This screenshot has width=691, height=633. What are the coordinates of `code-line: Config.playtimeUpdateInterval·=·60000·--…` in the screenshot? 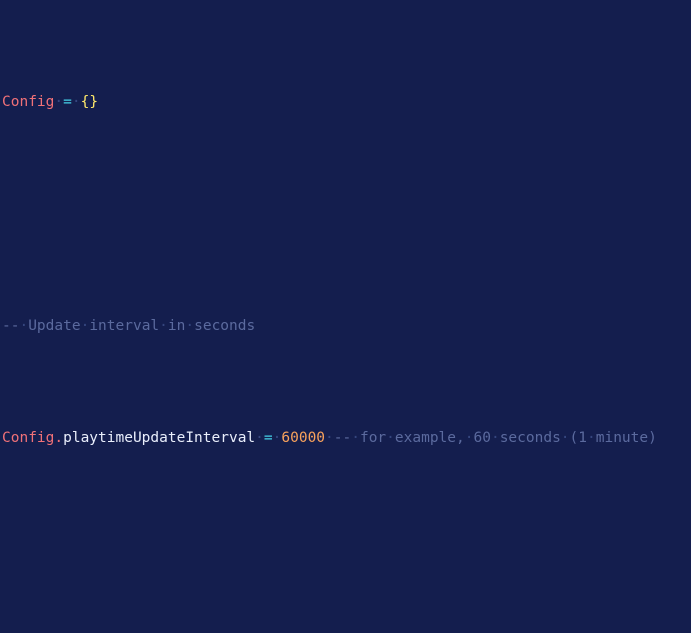 It's located at (346, 438).